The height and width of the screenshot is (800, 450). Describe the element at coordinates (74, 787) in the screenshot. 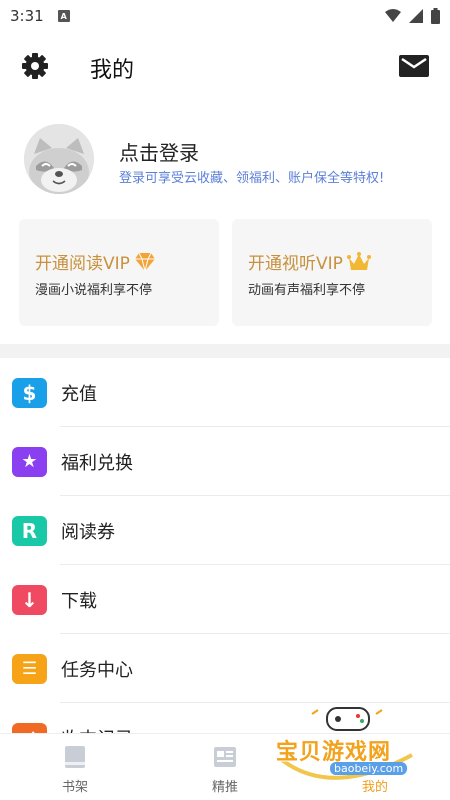

I see `nav-label: 书架` at that location.